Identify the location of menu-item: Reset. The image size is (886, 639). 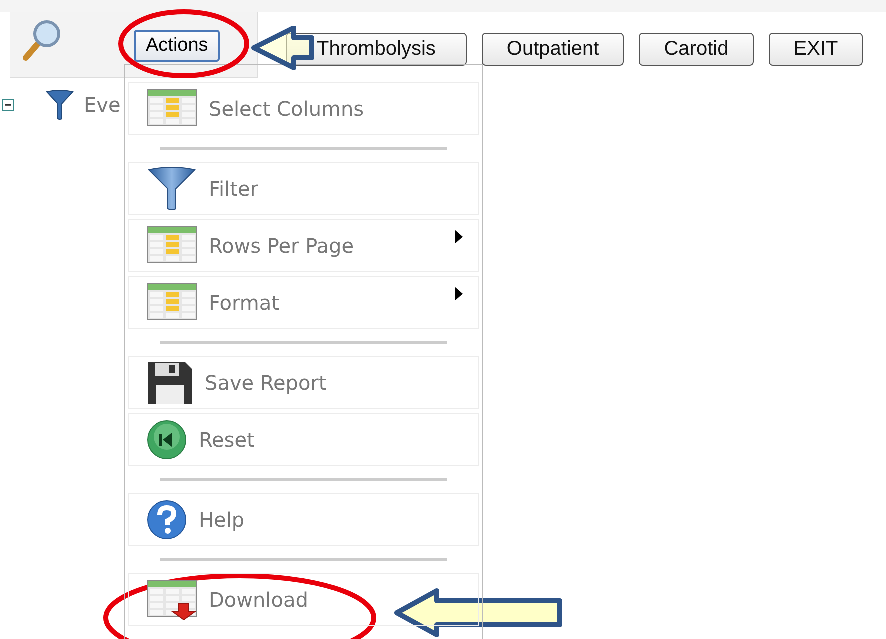
(303, 439).